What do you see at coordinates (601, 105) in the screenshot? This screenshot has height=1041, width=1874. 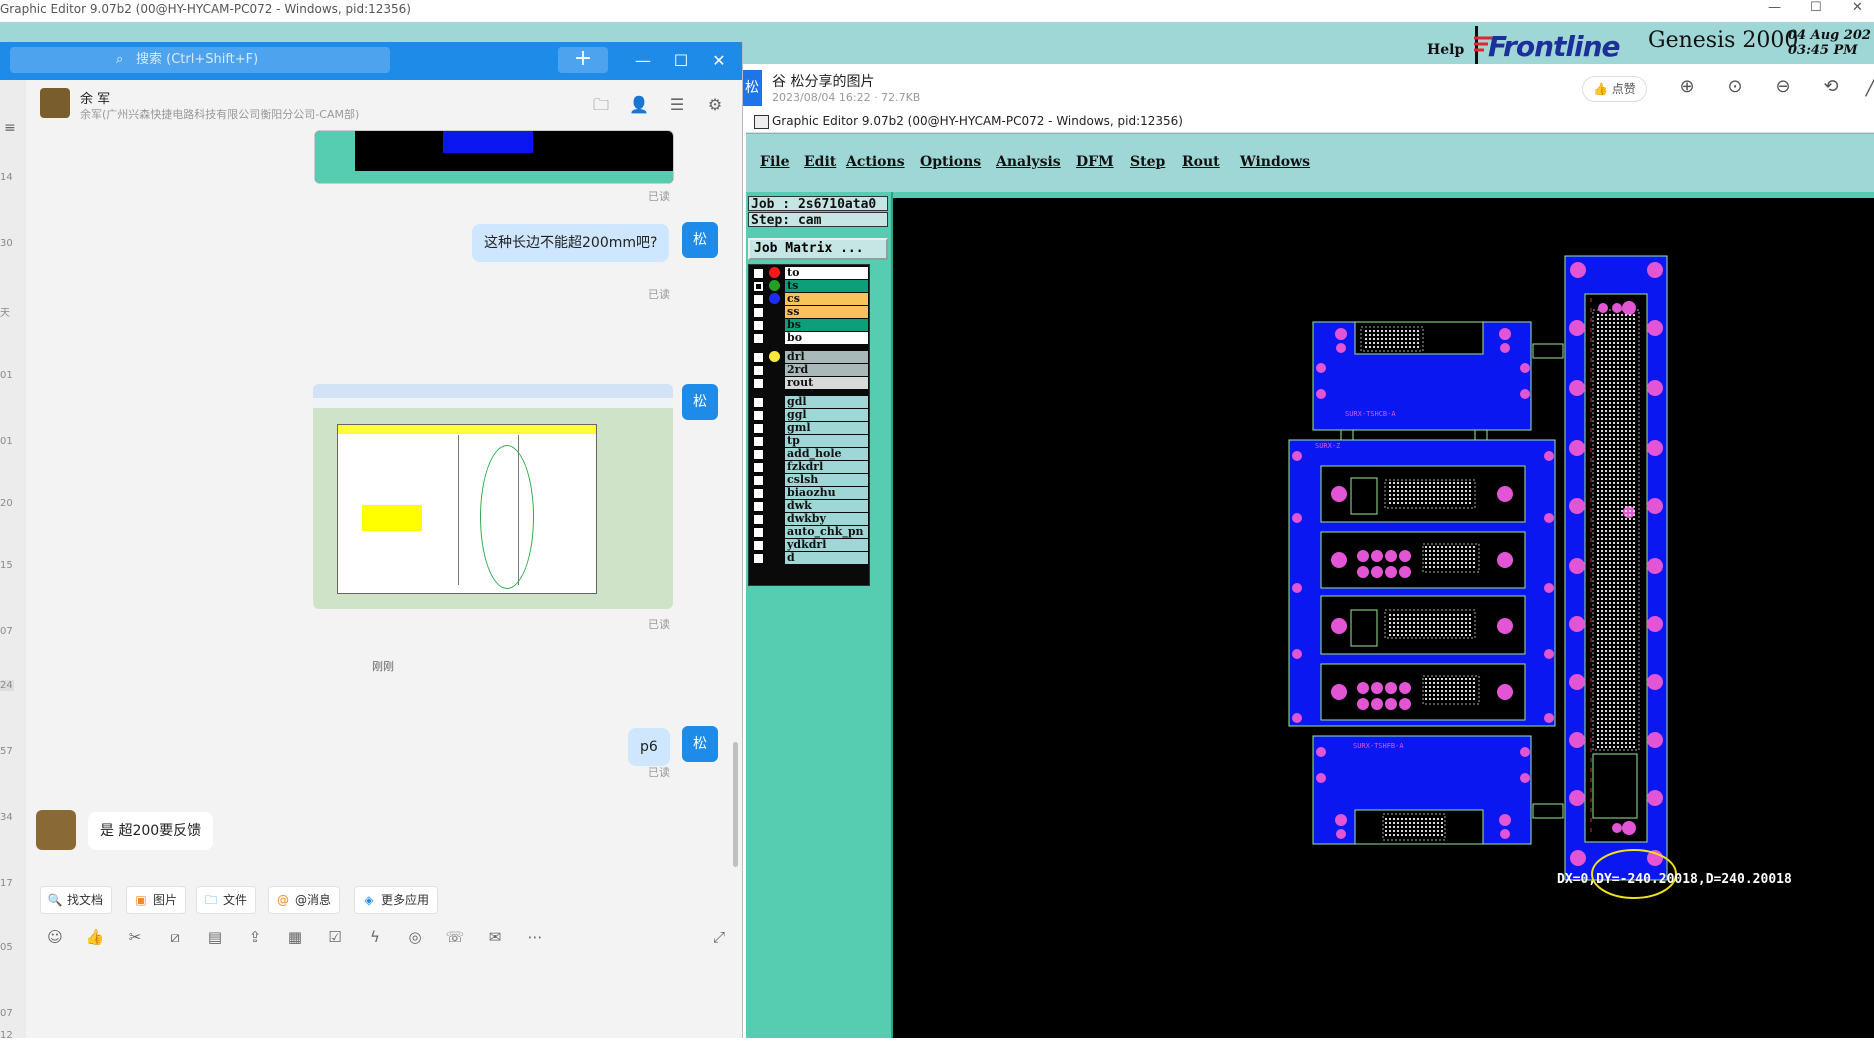 I see `folder-icon: 🗀` at bounding box center [601, 105].